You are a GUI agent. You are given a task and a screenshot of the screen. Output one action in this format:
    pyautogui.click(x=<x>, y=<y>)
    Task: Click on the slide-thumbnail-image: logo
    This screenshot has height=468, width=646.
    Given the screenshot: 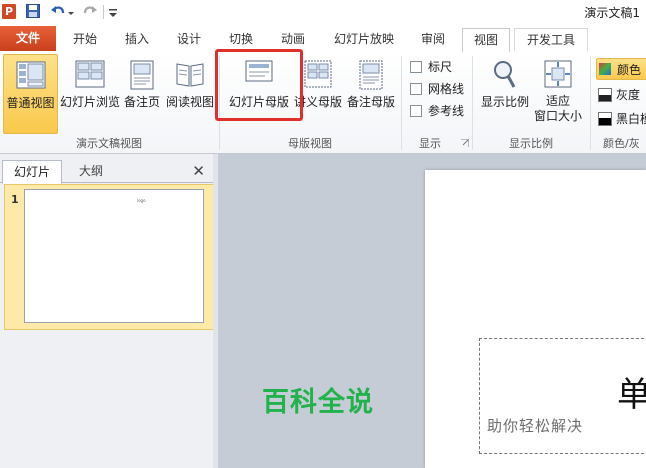 What is the action you would take?
    pyautogui.click(x=114, y=256)
    